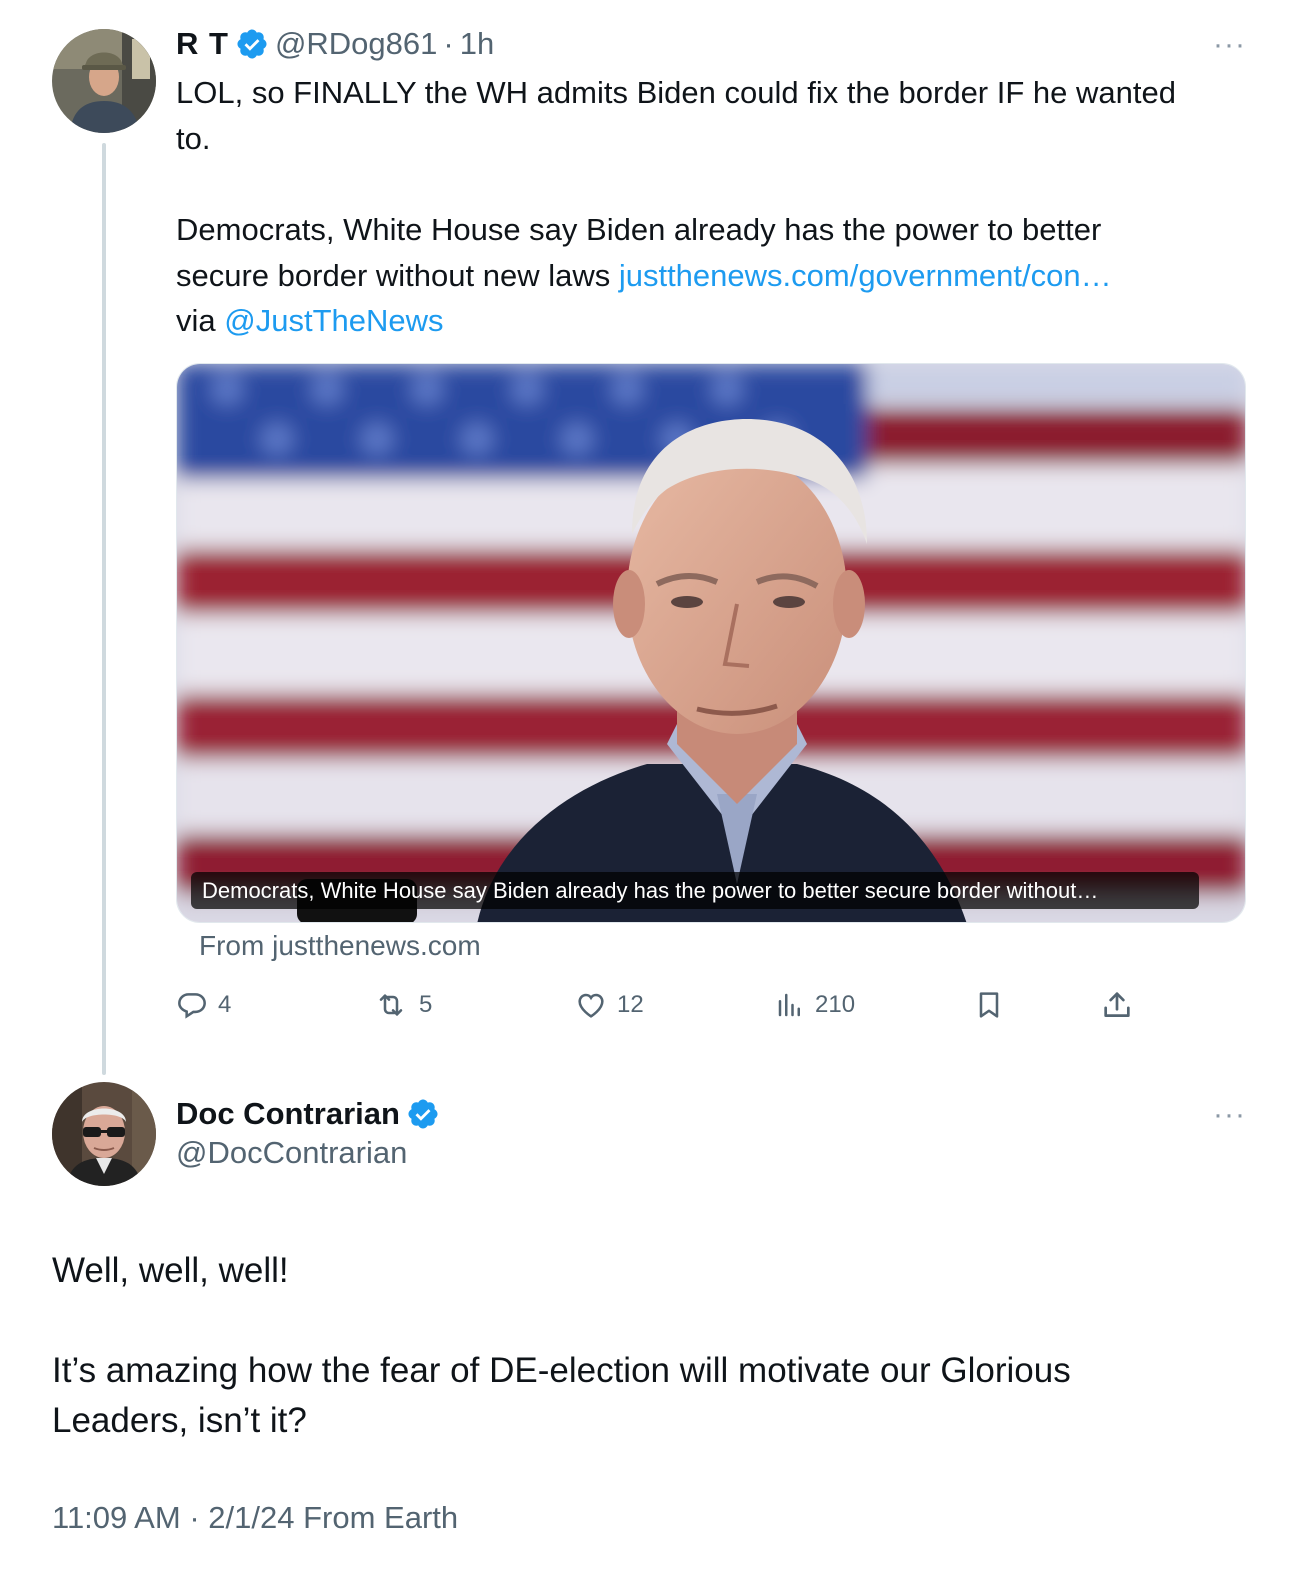 The height and width of the screenshot is (1592, 1313). Describe the element at coordinates (790, 1005) in the screenshot. I see `views-icon` at that location.